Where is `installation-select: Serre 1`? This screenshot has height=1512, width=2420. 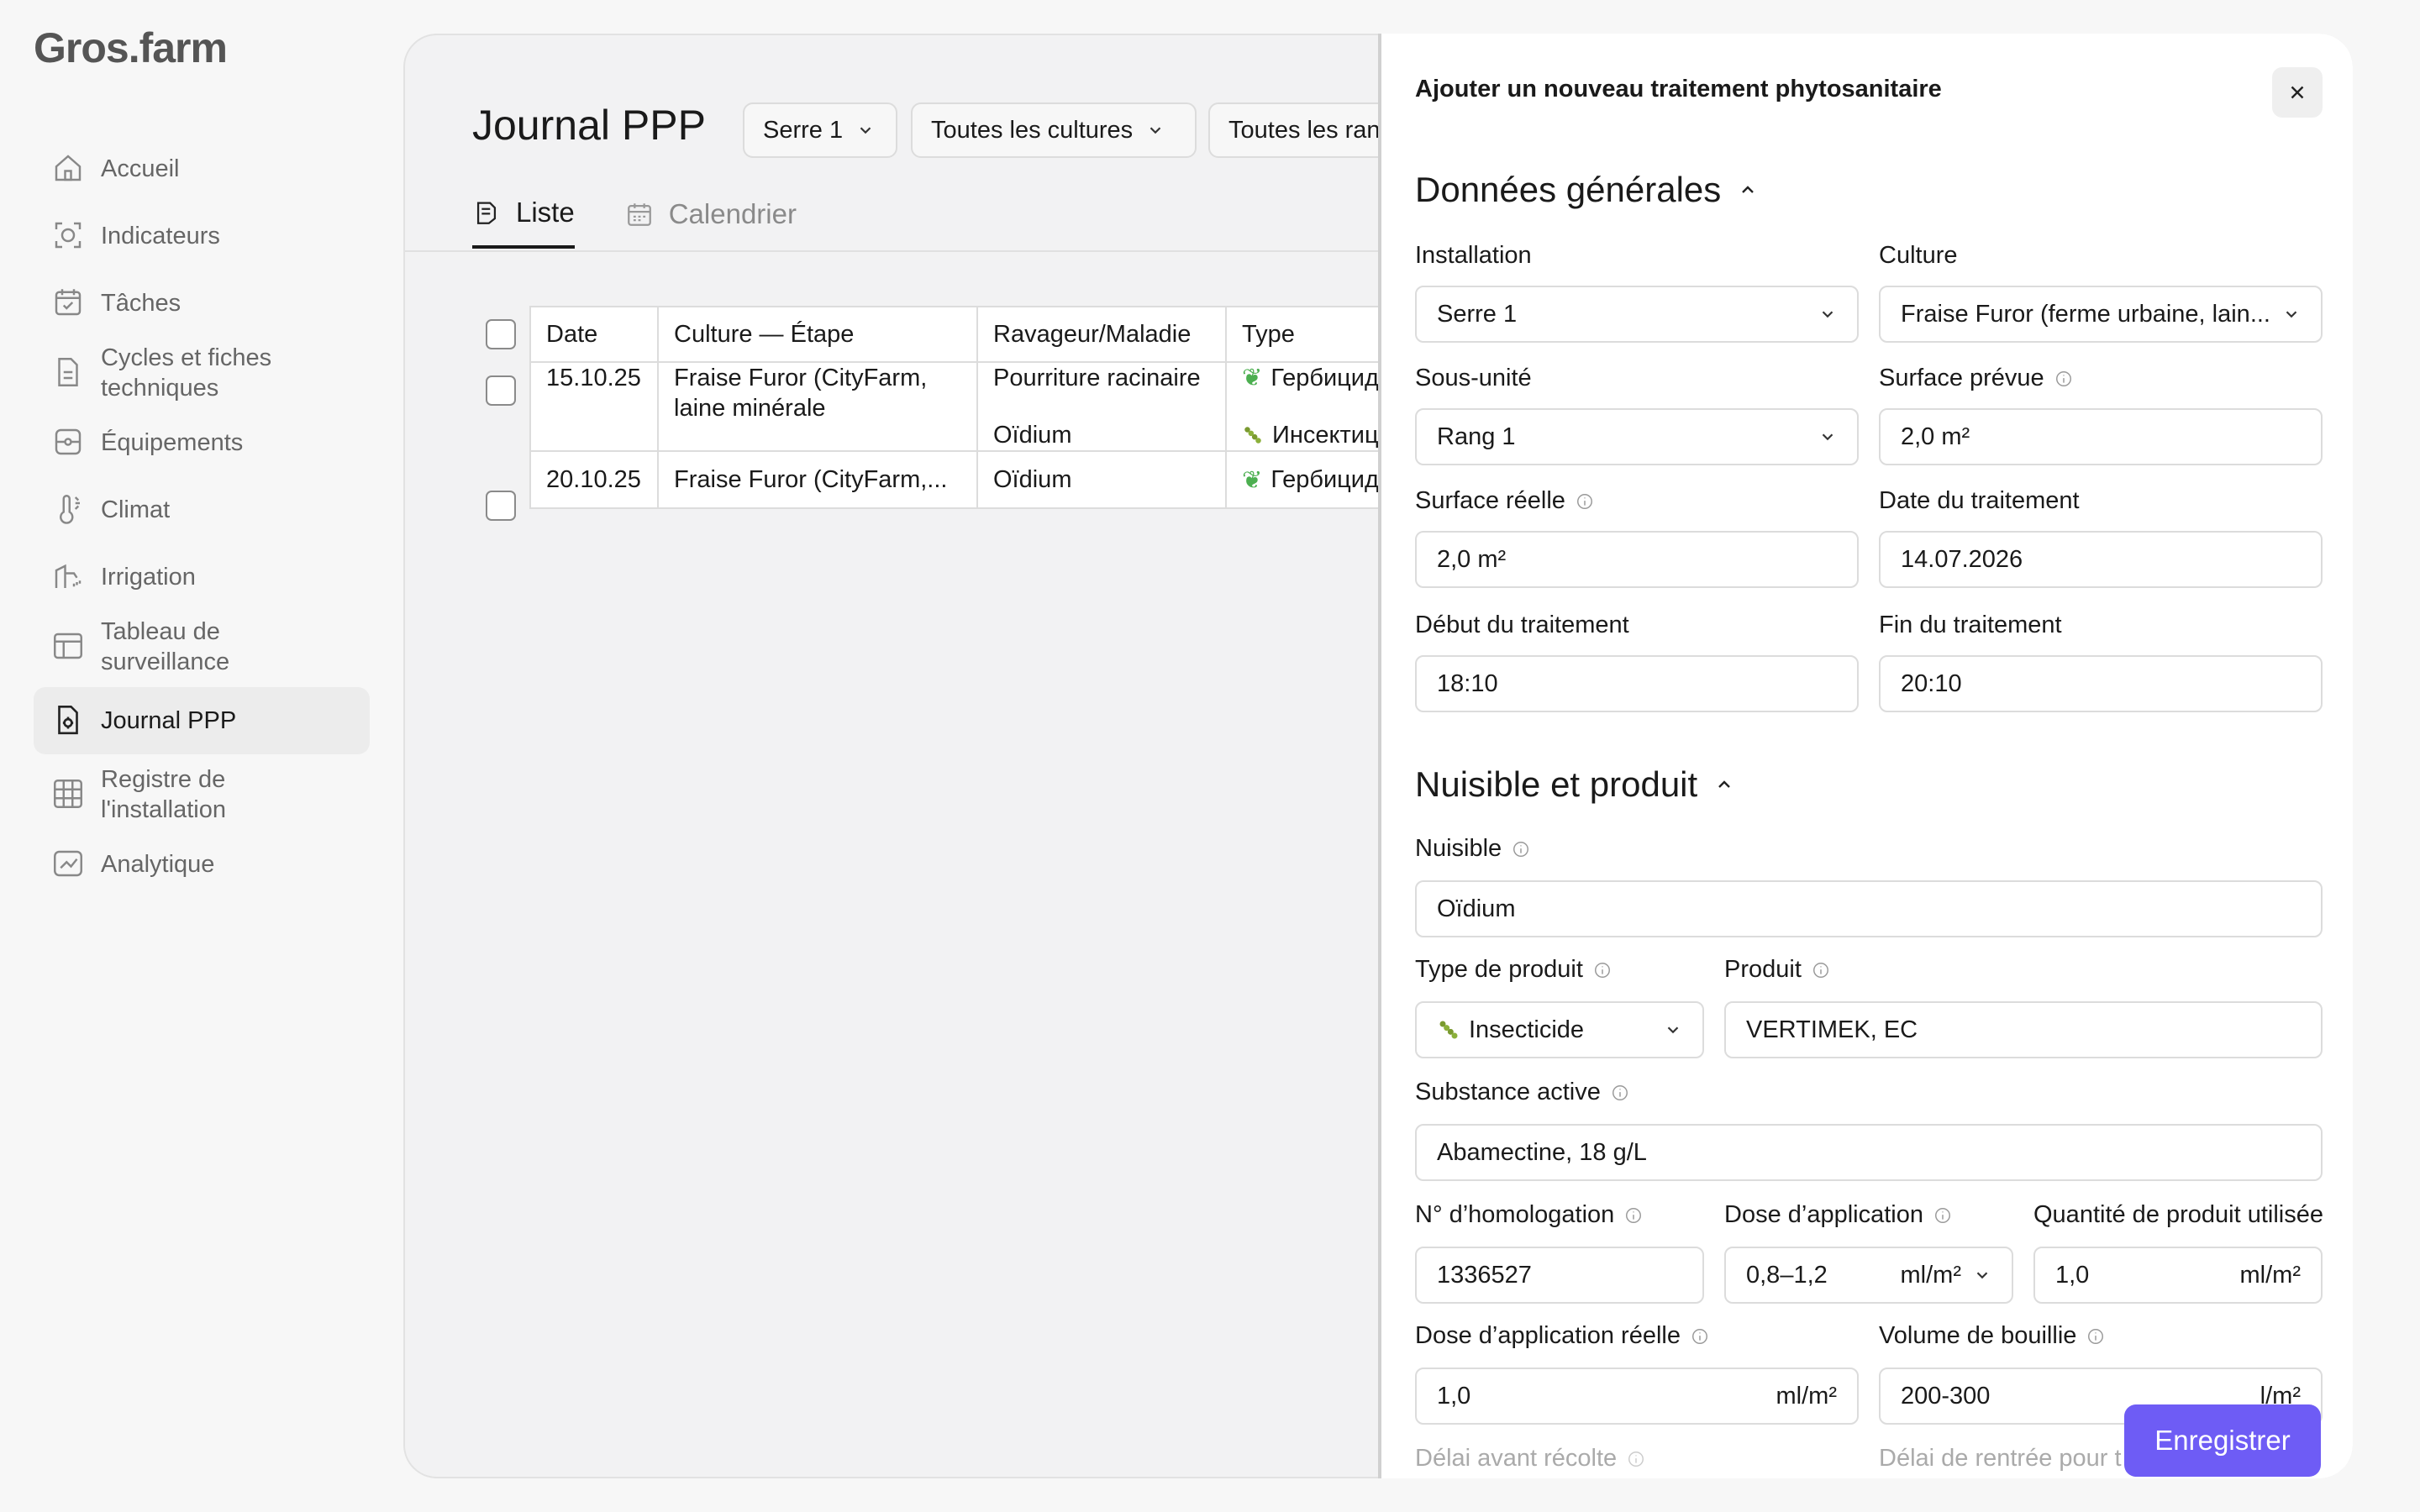 installation-select: Serre 1 is located at coordinates (1637, 314).